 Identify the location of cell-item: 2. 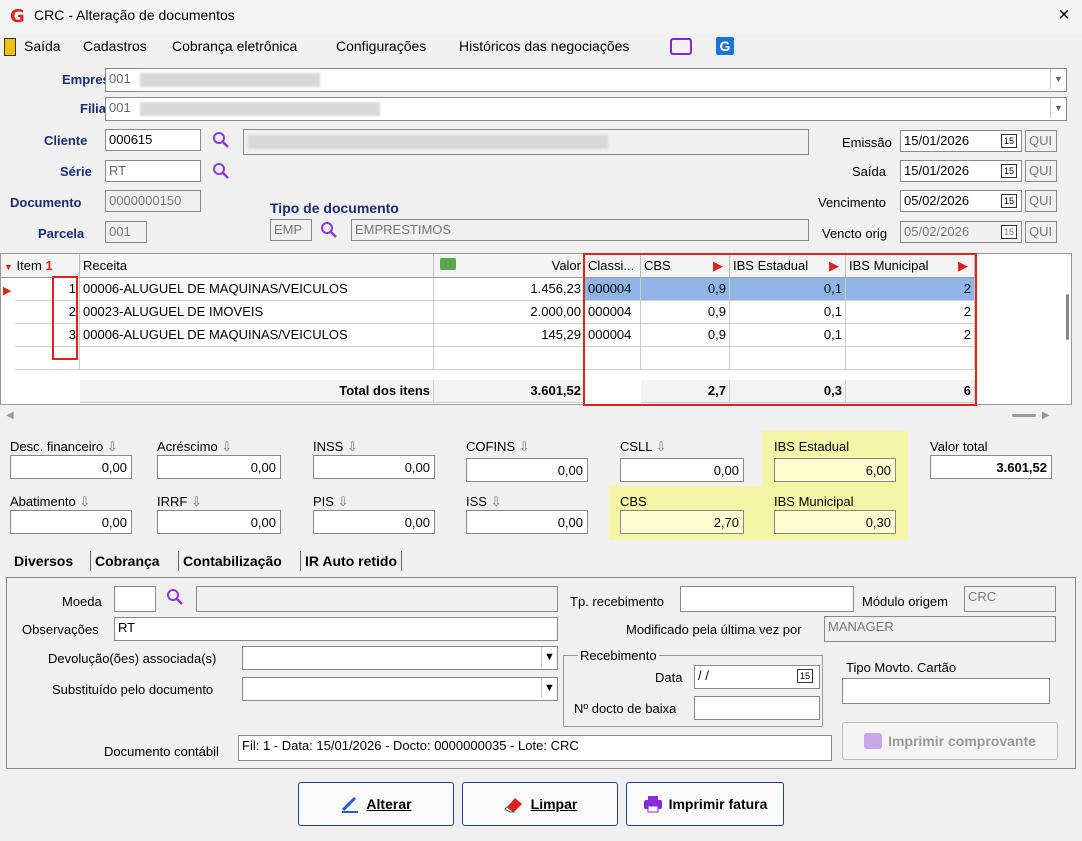
(47, 312).